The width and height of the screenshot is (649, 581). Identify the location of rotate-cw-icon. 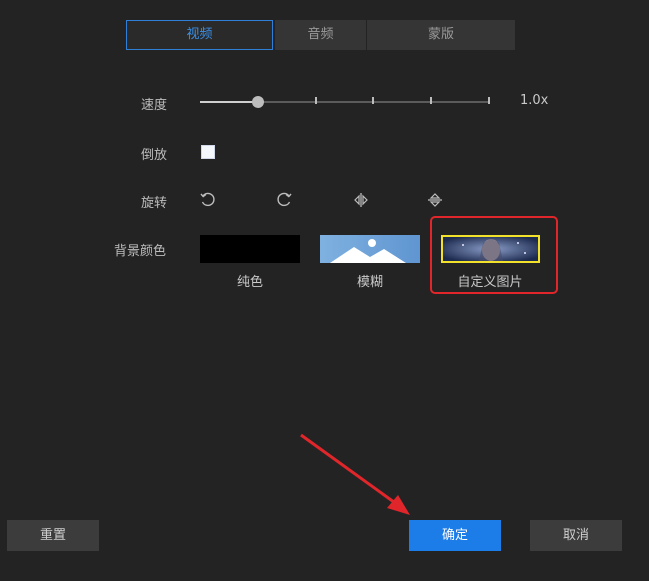
(284, 200).